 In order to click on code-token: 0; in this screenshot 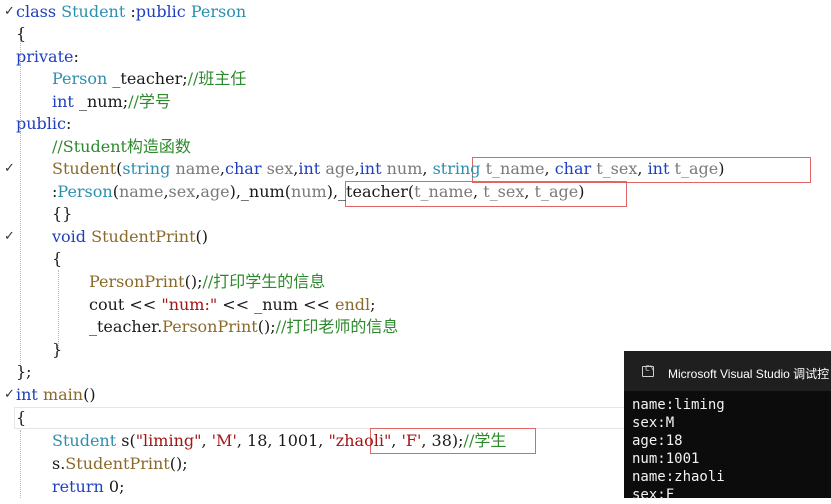, I will do `click(114, 486)`.